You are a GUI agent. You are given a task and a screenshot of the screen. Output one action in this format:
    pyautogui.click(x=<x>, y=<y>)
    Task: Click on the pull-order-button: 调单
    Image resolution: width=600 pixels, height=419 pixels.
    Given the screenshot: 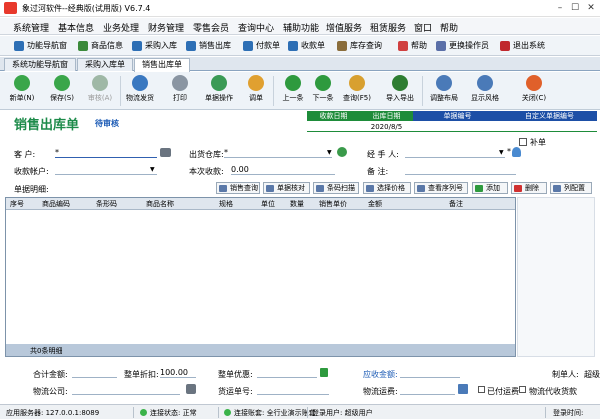 What is the action you would take?
    pyautogui.click(x=256, y=91)
    